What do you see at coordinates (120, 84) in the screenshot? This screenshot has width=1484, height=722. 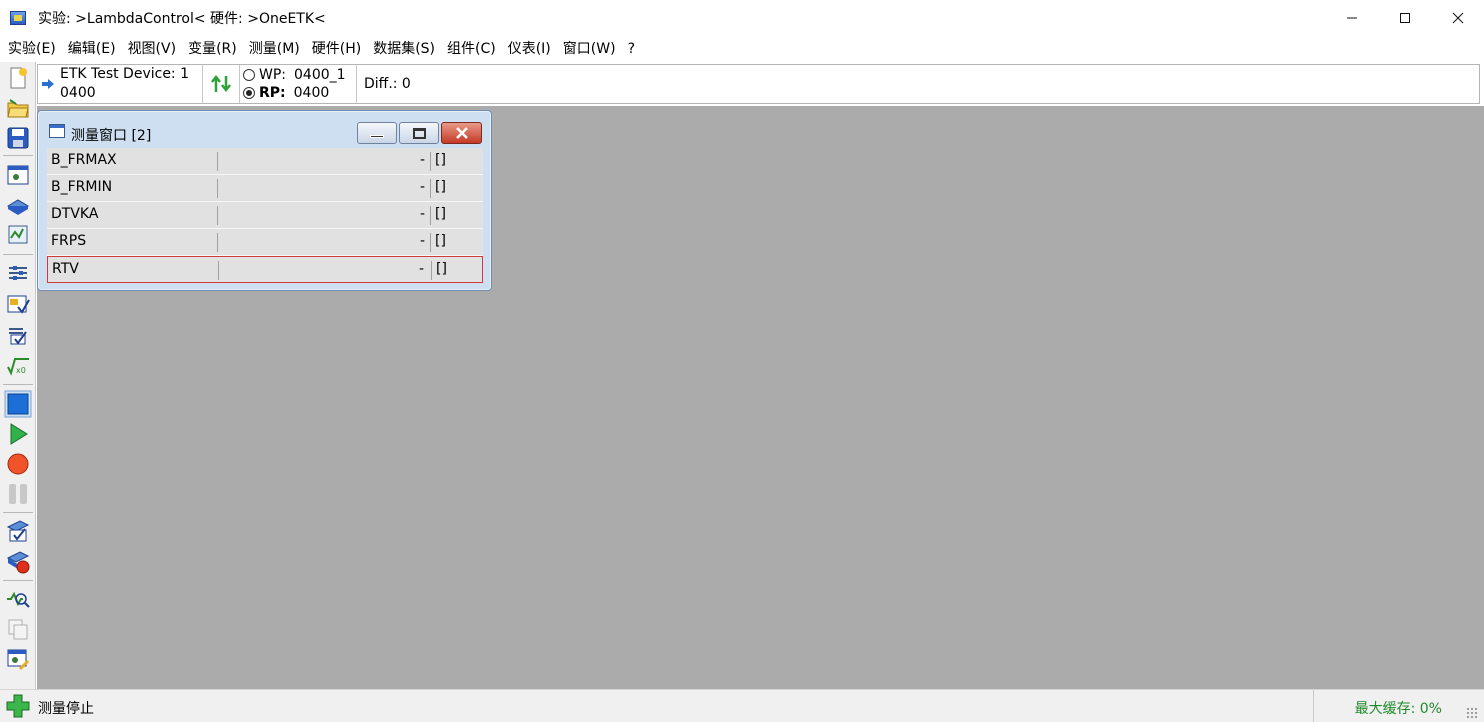 I see `device-selector: ETK Test Device: 1 0400` at bounding box center [120, 84].